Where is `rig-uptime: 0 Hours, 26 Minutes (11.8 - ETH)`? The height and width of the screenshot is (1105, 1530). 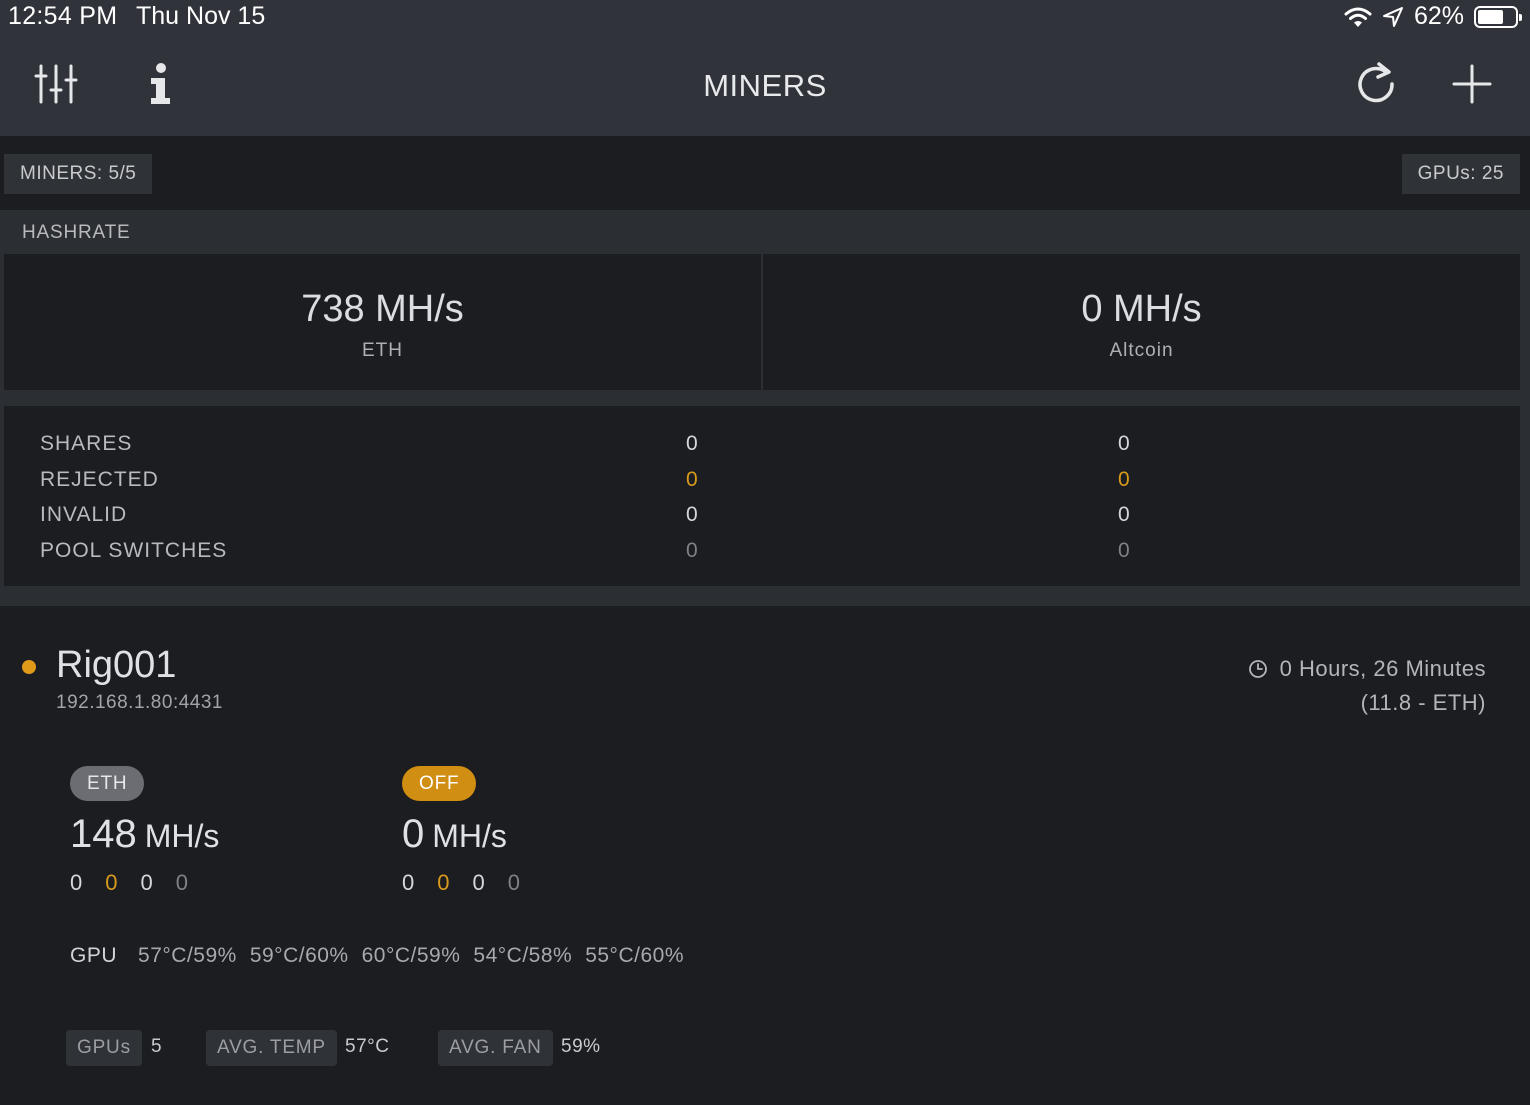
rig-uptime: 0 Hours, 26 Minutes (11.8 - ETH) is located at coordinates (1367, 686).